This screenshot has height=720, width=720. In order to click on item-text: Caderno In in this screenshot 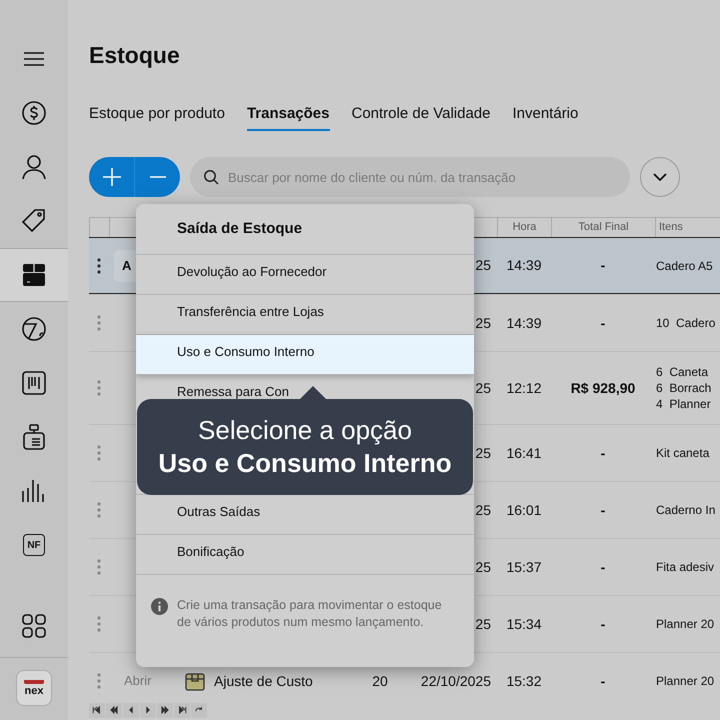, I will do `click(686, 510)`.